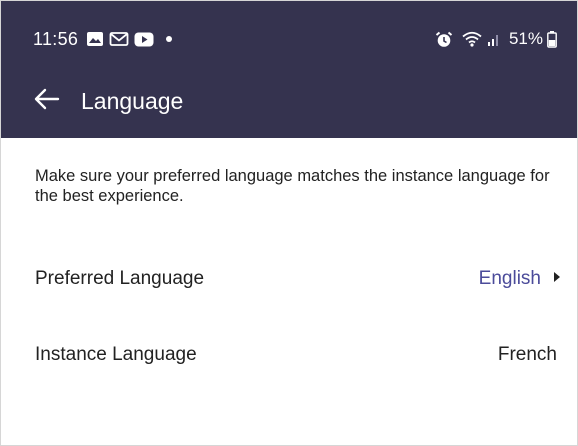  Describe the element at coordinates (552, 39) in the screenshot. I see `battery-icon` at that location.